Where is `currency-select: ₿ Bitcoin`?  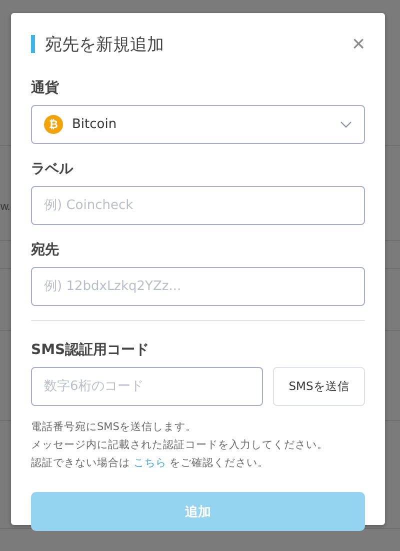 currency-select: ₿ Bitcoin is located at coordinates (198, 124).